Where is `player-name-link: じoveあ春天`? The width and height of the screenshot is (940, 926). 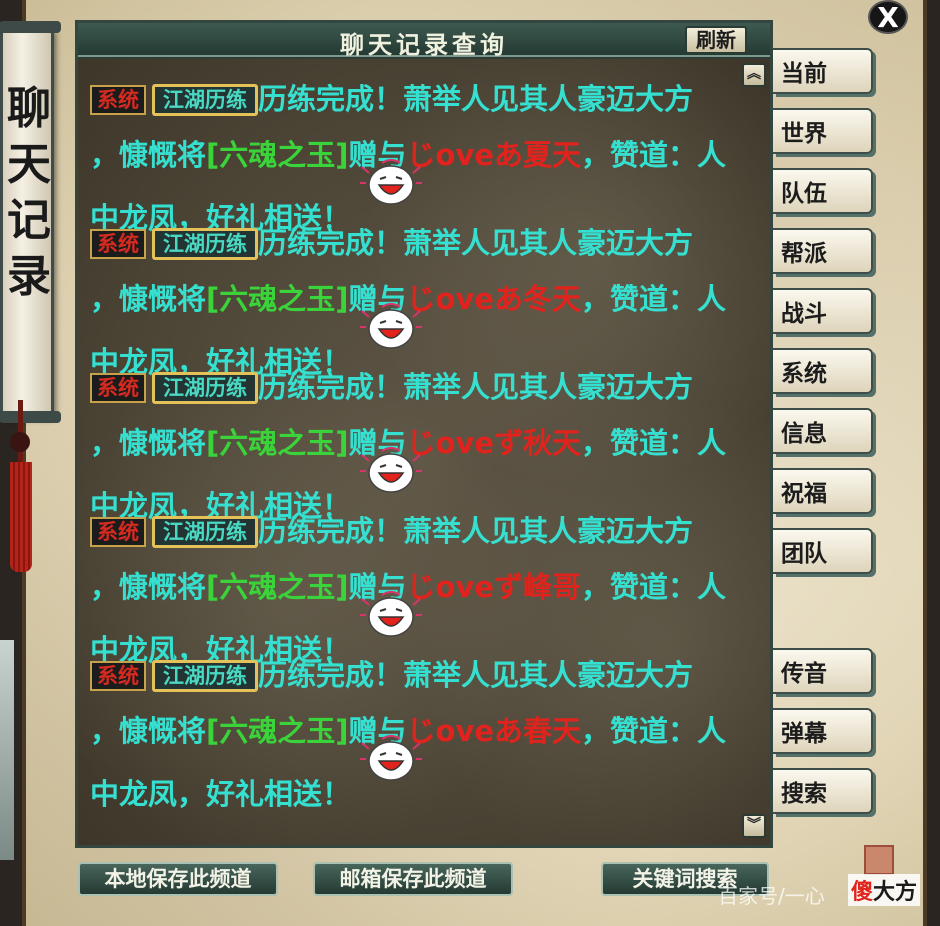 player-name-link: じoveあ春天 is located at coordinates (494, 731).